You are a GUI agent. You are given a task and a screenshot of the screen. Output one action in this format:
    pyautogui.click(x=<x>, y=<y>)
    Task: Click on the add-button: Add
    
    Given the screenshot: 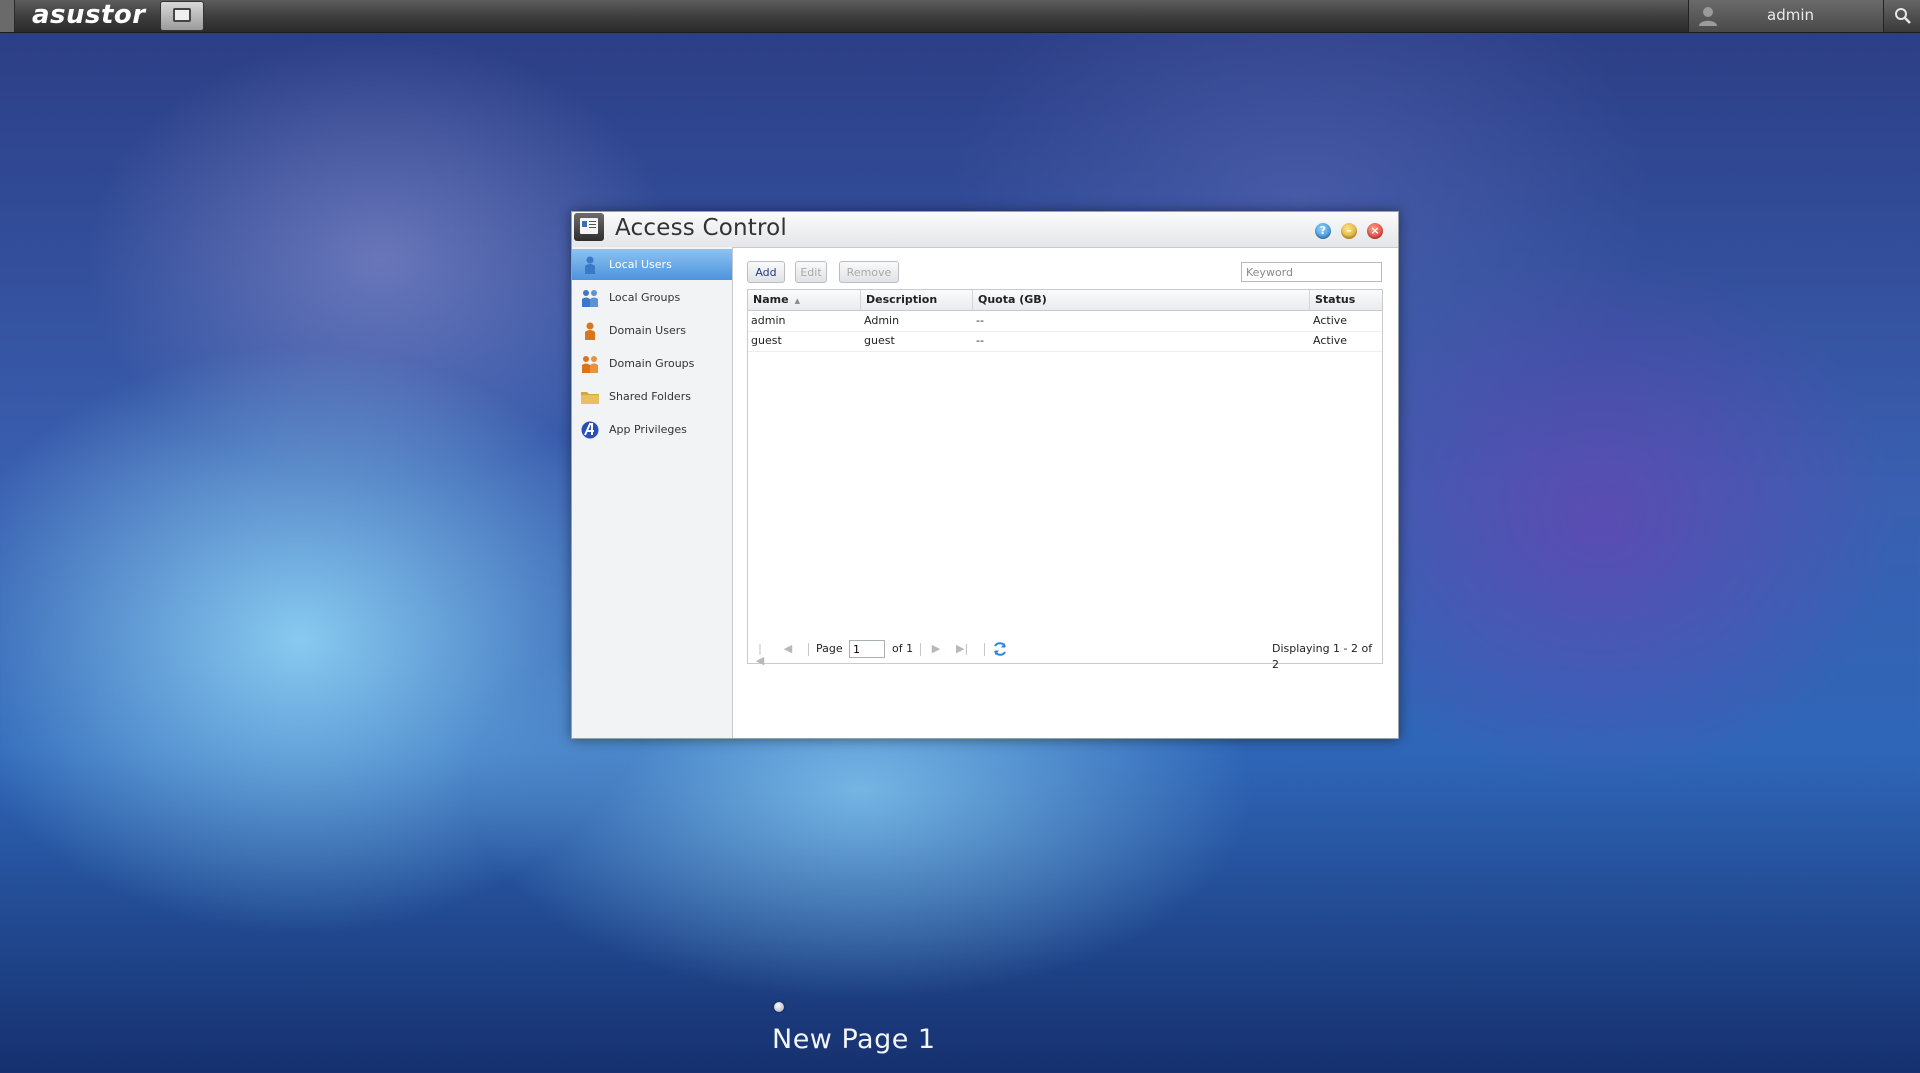 What is the action you would take?
    pyautogui.click(x=766, y=272)
    